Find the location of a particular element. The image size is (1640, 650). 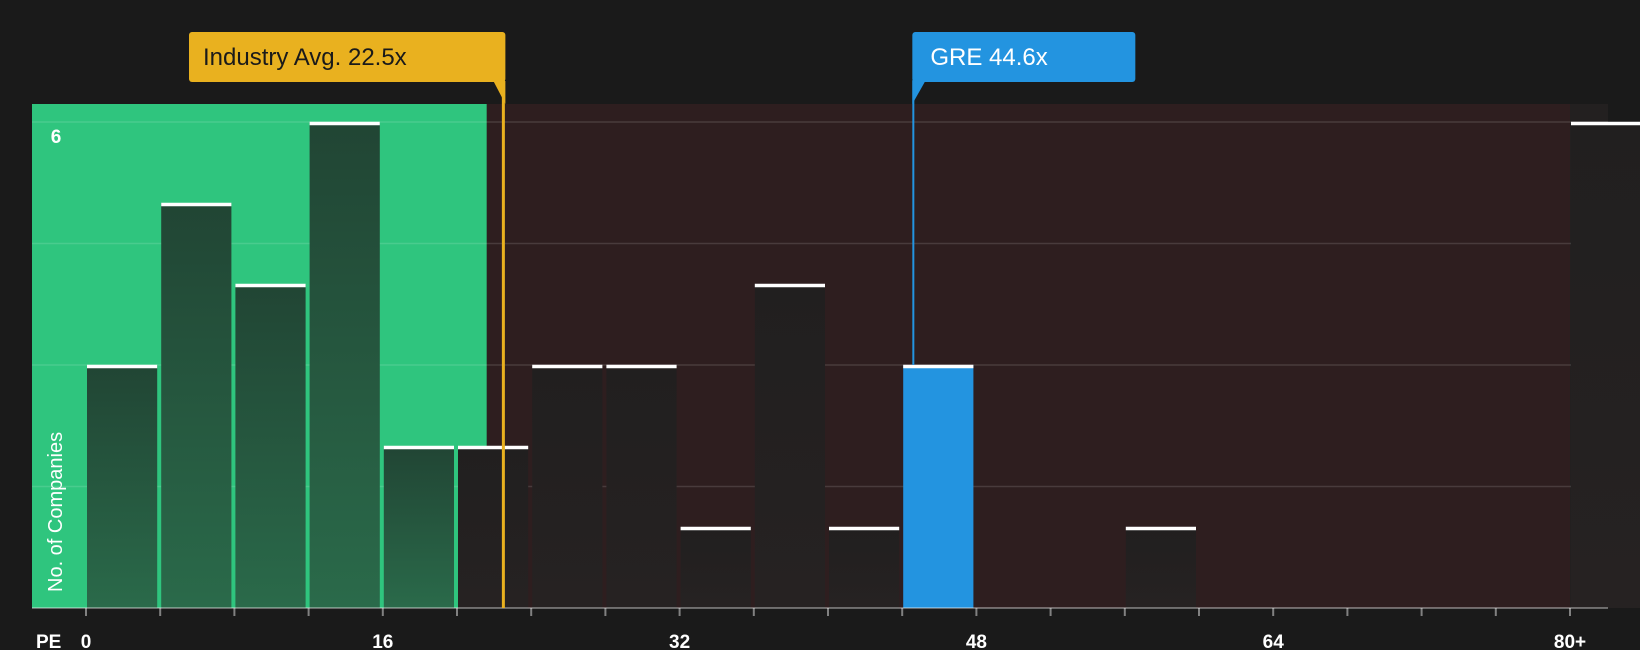

x-tick-label: 0 is located at coordinates (86, 641).